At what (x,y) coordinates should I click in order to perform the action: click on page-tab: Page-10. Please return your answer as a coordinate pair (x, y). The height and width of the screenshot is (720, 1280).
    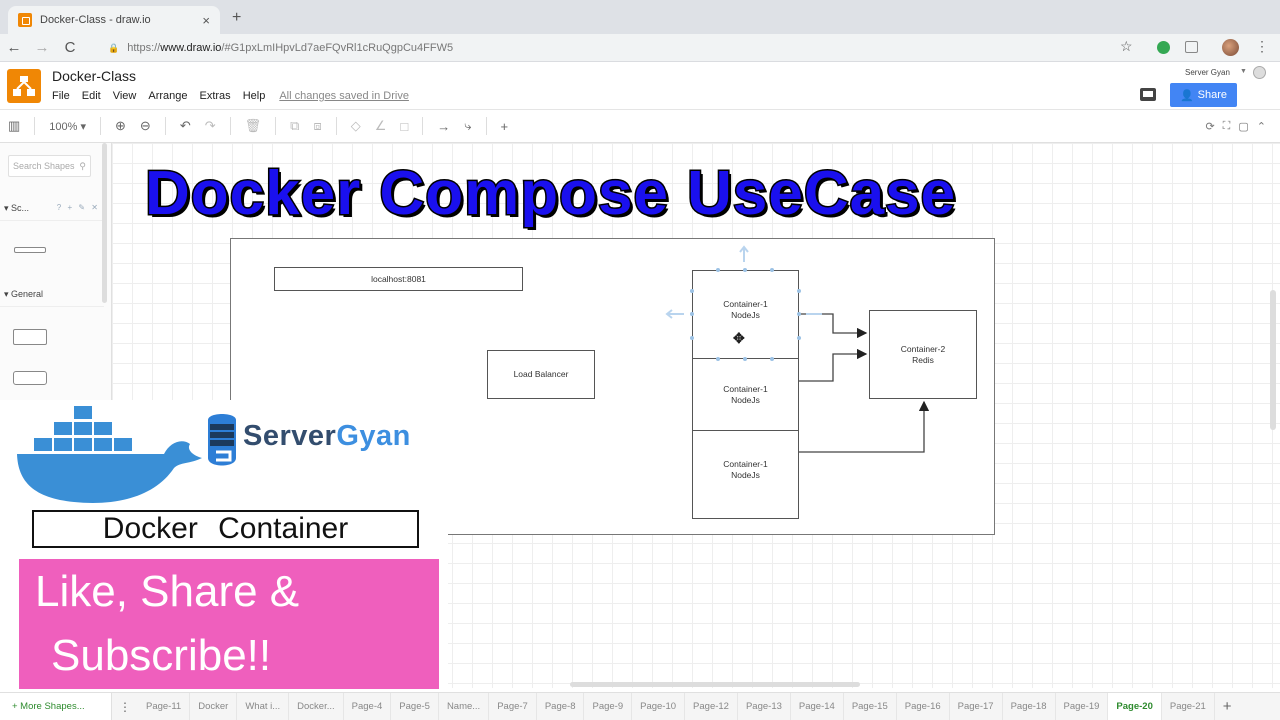
    Looking at the image, I should click on (659, 706).